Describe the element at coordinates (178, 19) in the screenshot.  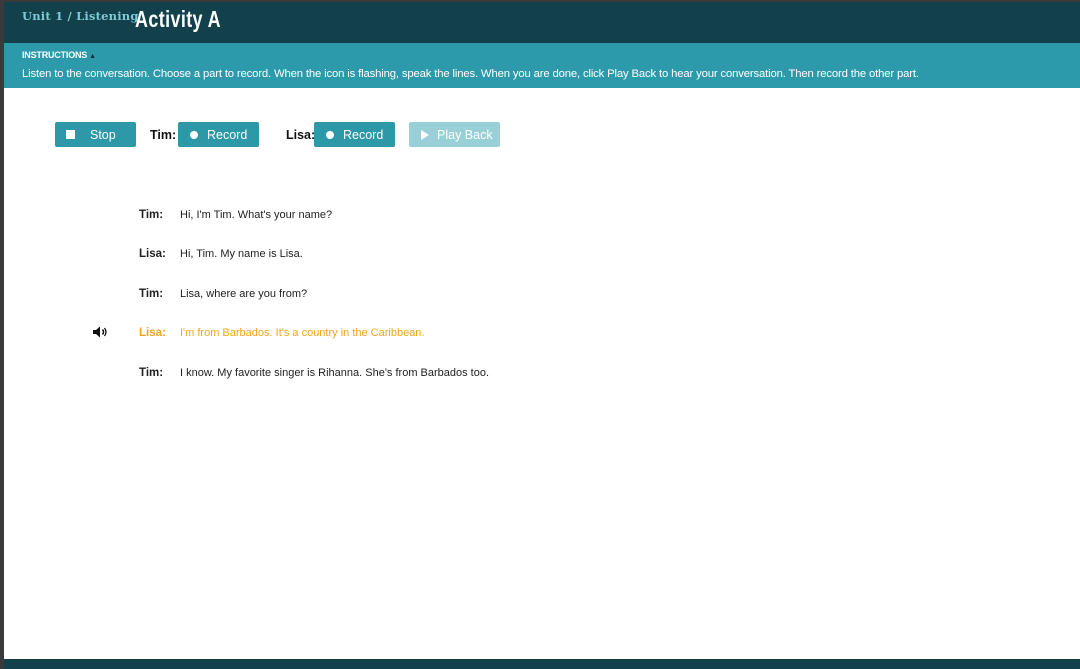
I see `page-title: Activity A` at that location.